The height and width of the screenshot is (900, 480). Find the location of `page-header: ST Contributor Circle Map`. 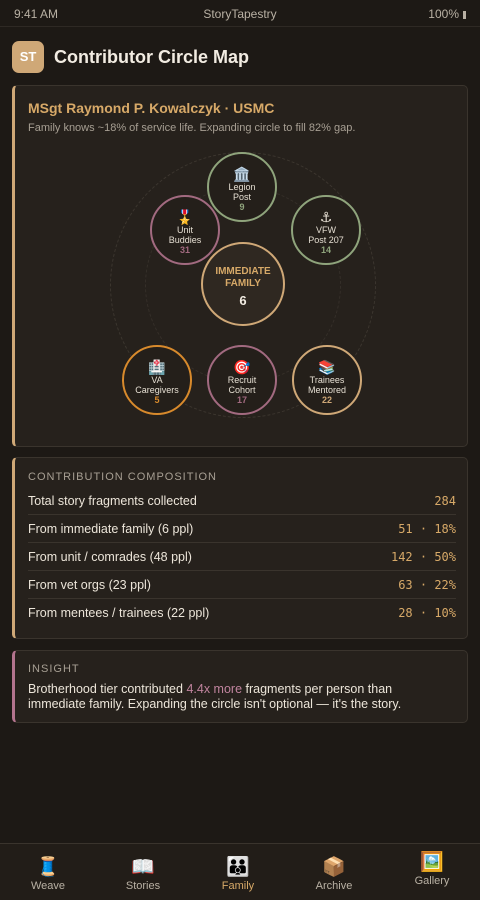

page-header: ST Contributor Circle Map is located at coordinates (240, 57).